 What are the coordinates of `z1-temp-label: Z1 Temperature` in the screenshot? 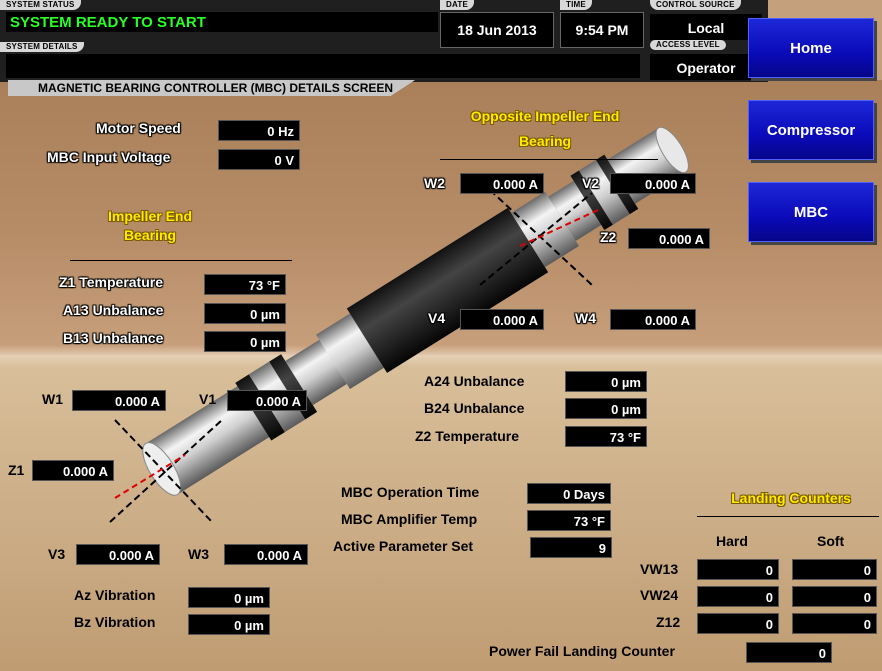 It's located at (111, 282).